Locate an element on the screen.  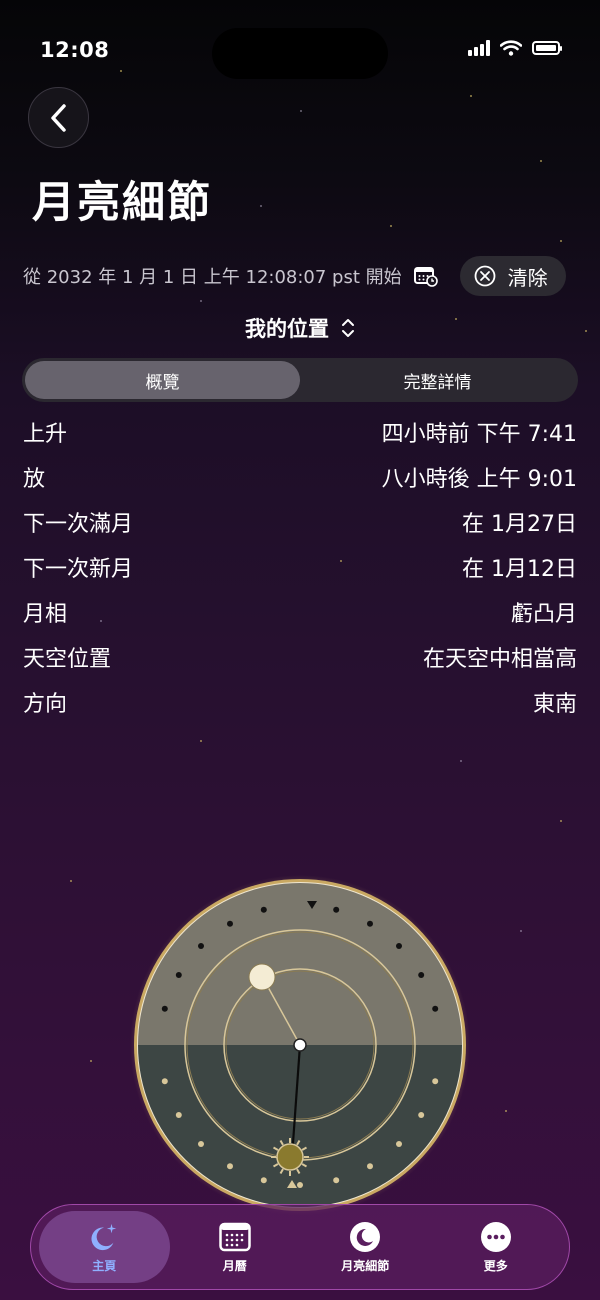
date-row: 從 2032 年 1 月 1 日 上午 12:08:07 pst 開始 清除 is located at coordinates (294, 276).